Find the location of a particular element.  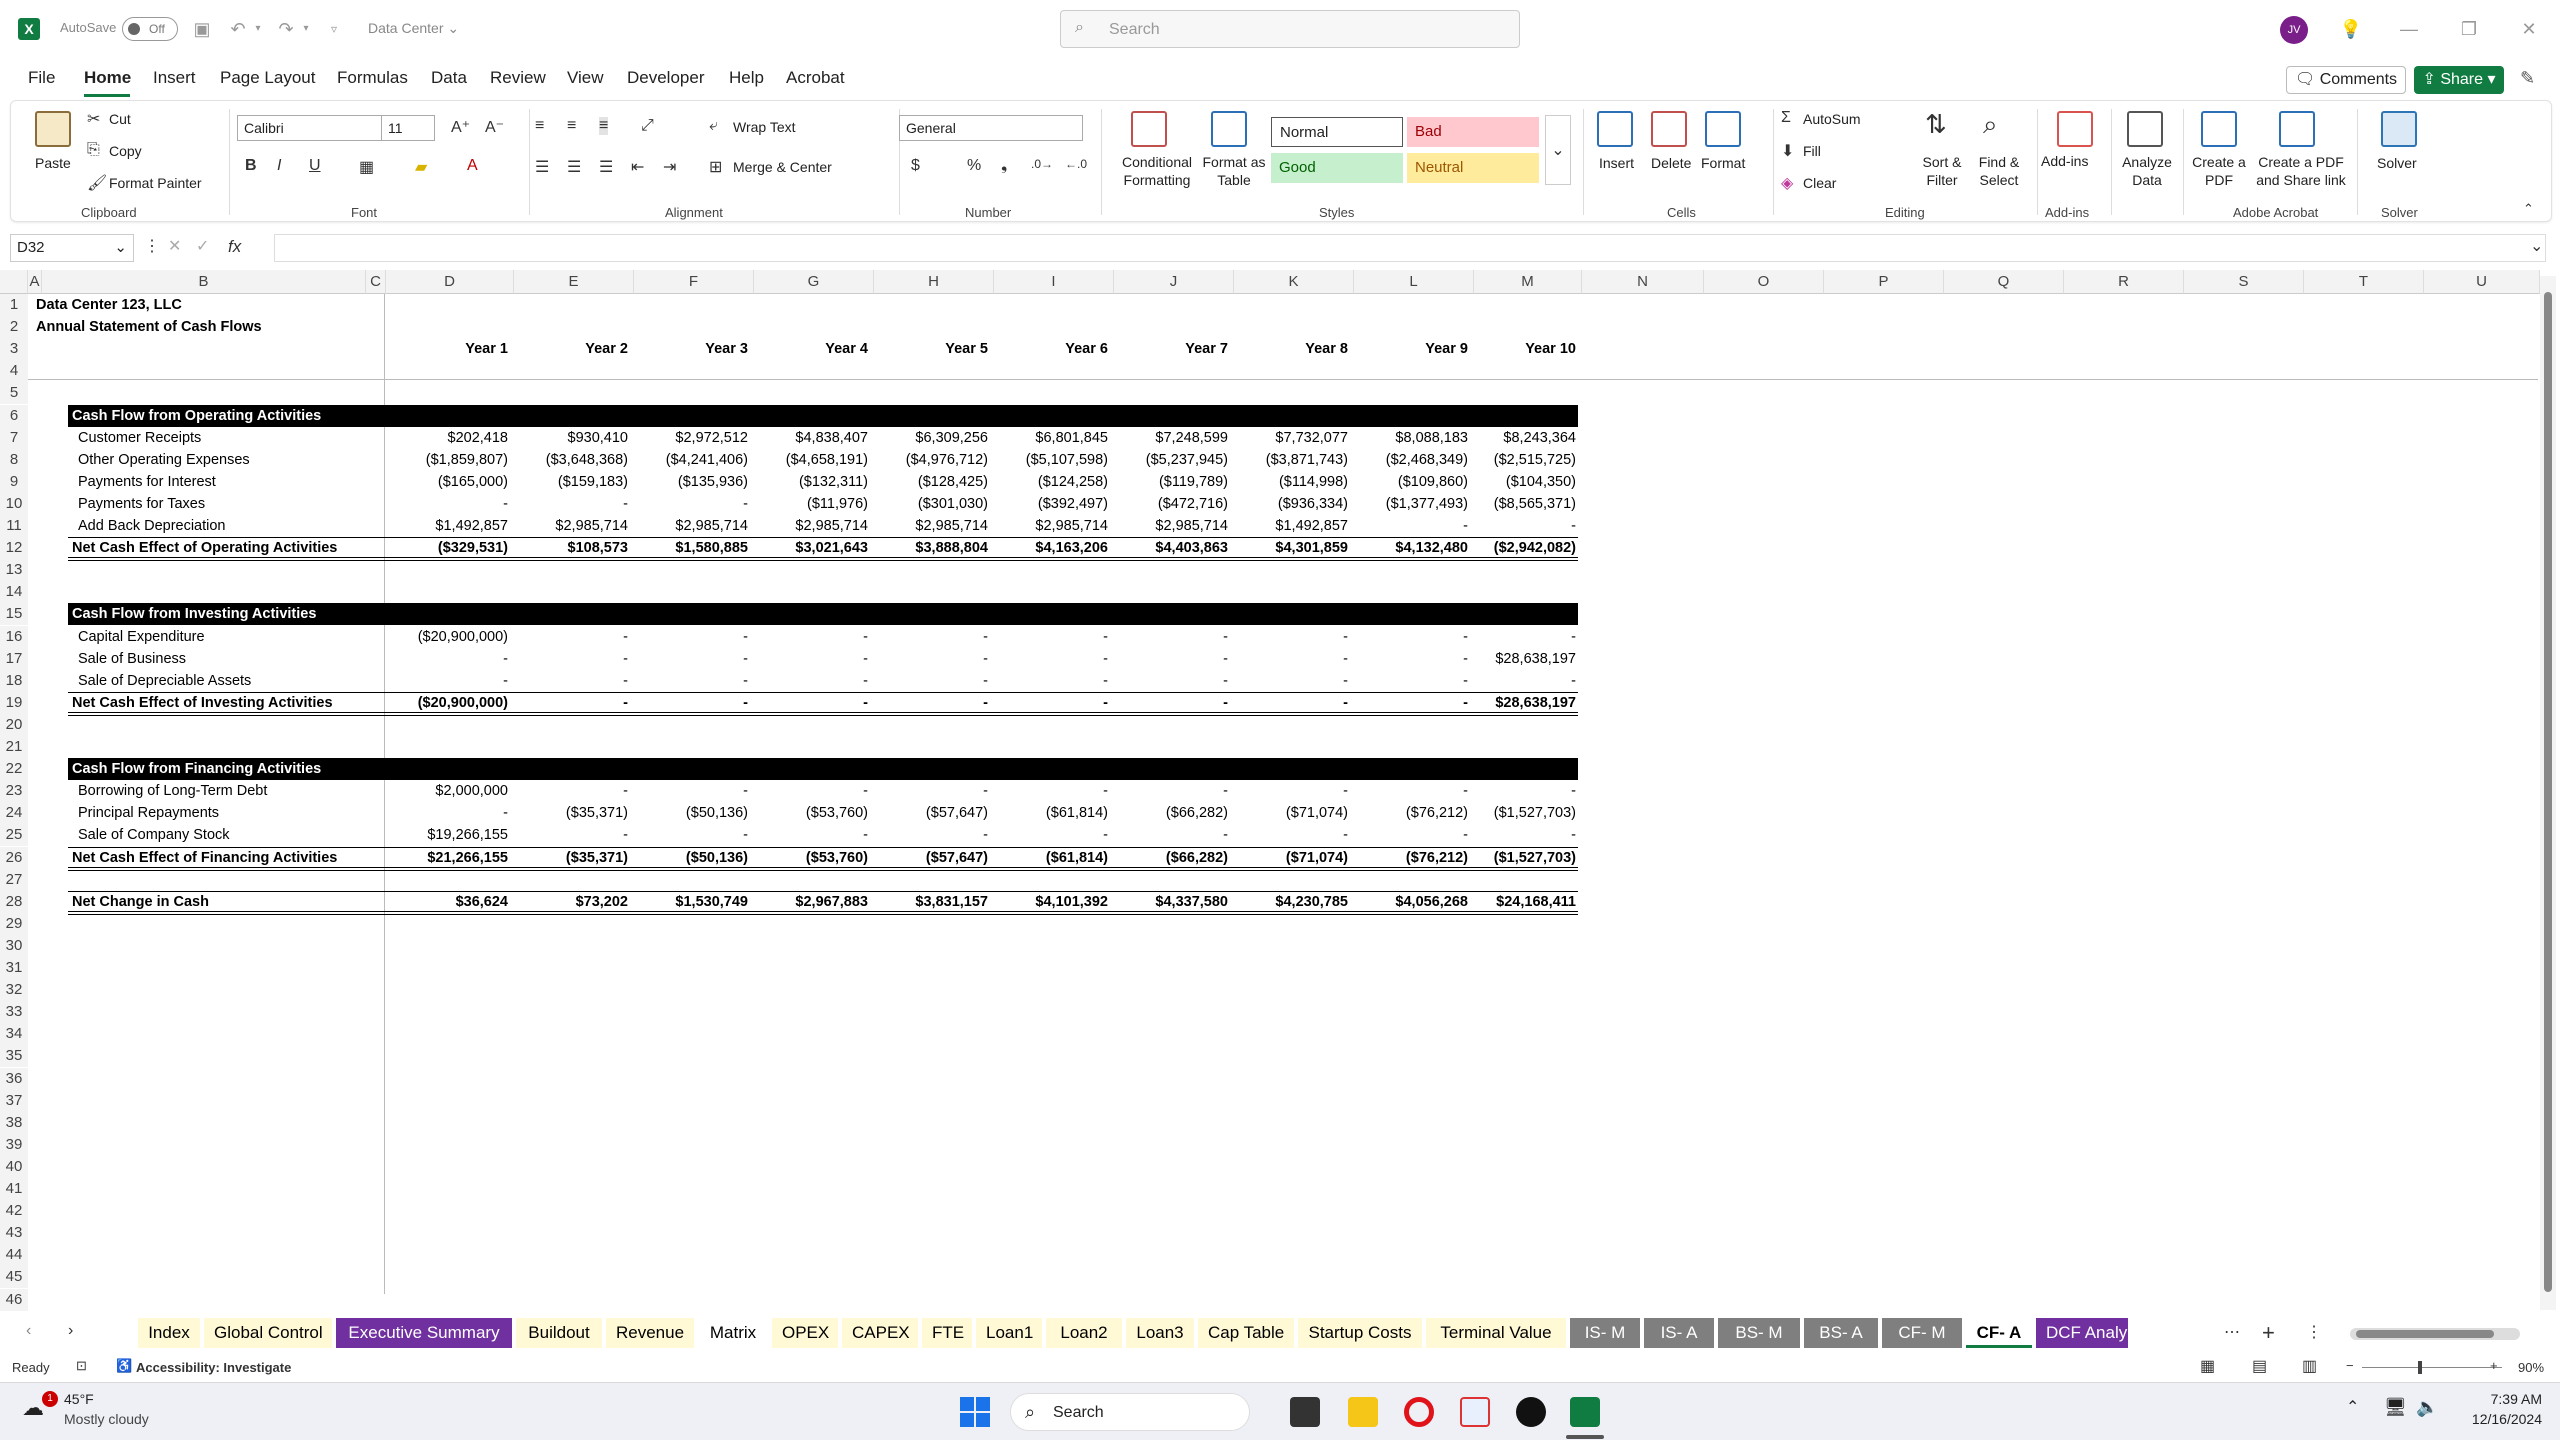

value-cell: ($128,425) is located at coordinates (931, 482).